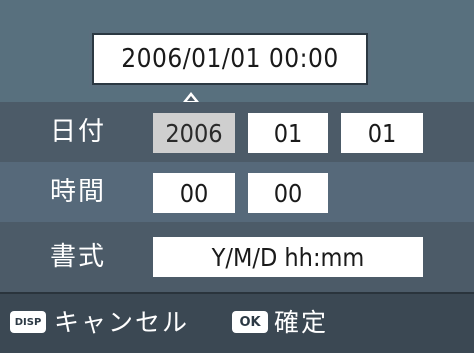  What do you see at coordinates (288, 133) in the screenshot?
I see `month-field: 01` at bounding box center [288, 133].